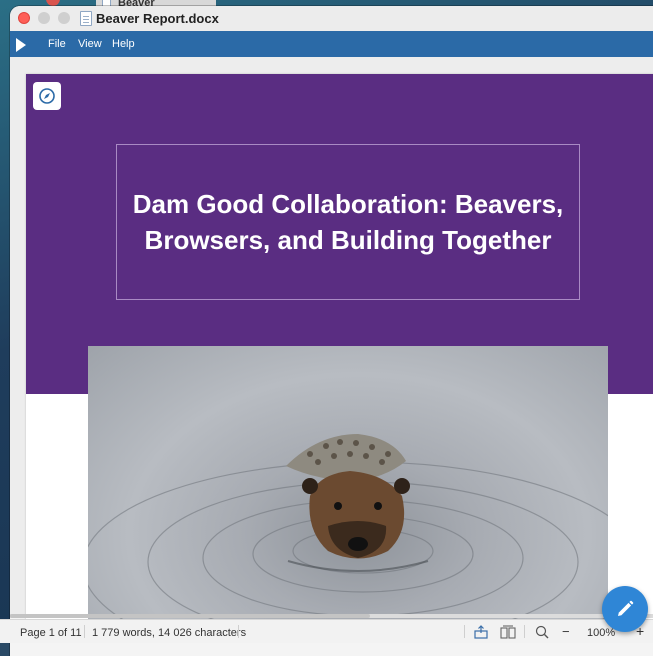  I want to click on pencil-icon, so click(626, 608).